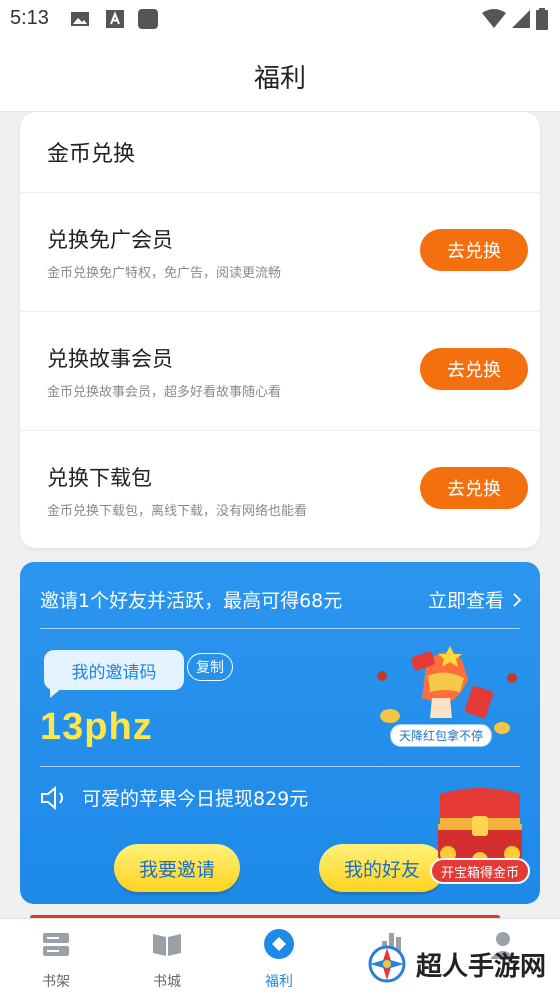 This screenshot has height=995, width=560. Describe the element at coordinates (164, 273) in the screenshot. I see `exchange-item-desc: 金币兑换免广特权，免广告，阅读更流畅` at that location.